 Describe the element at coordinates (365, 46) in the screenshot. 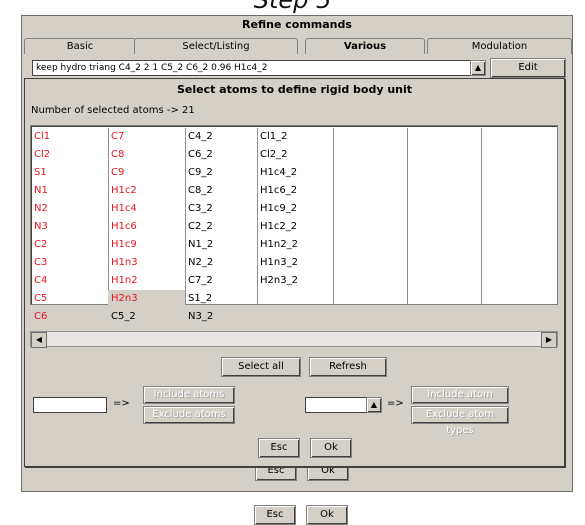

I see `tab-various: Various` at that location.